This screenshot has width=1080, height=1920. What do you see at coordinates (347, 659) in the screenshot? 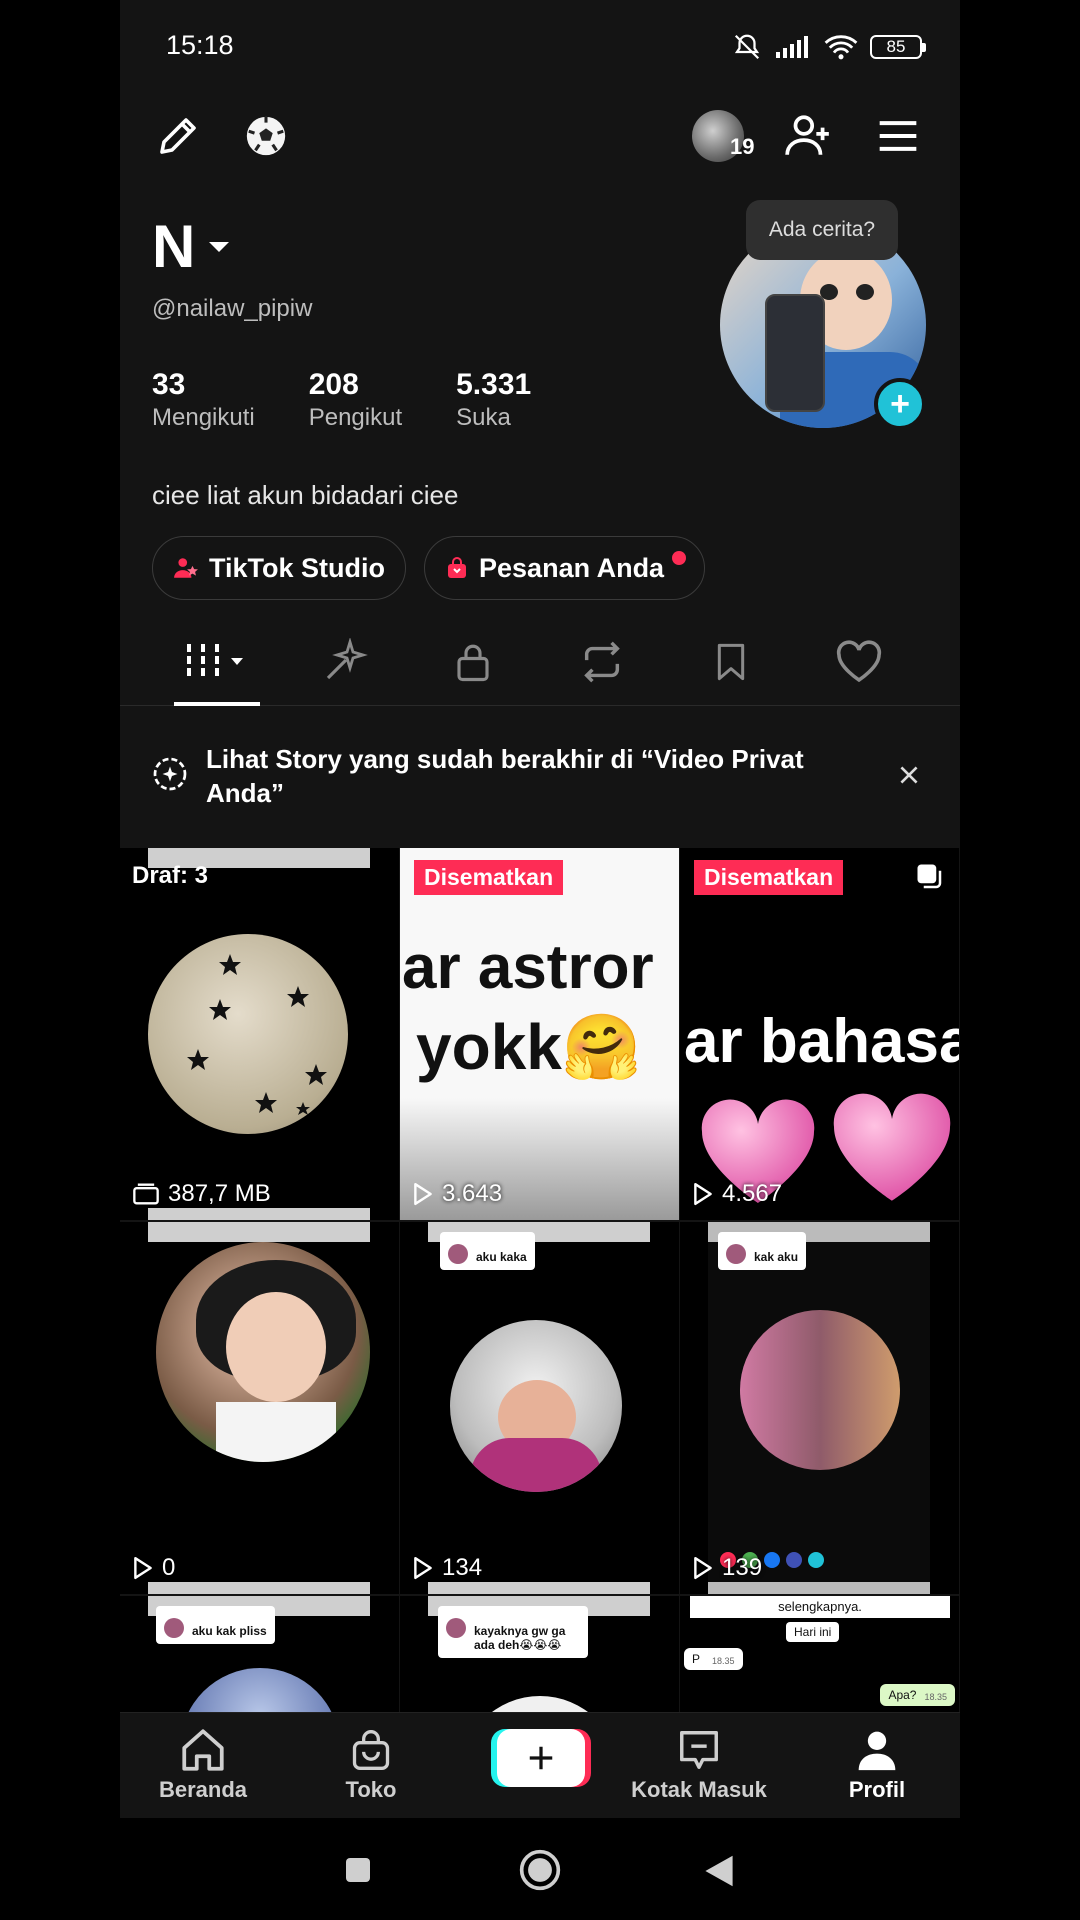
I see `sparkle-icon` at bounding box center [347, 659].